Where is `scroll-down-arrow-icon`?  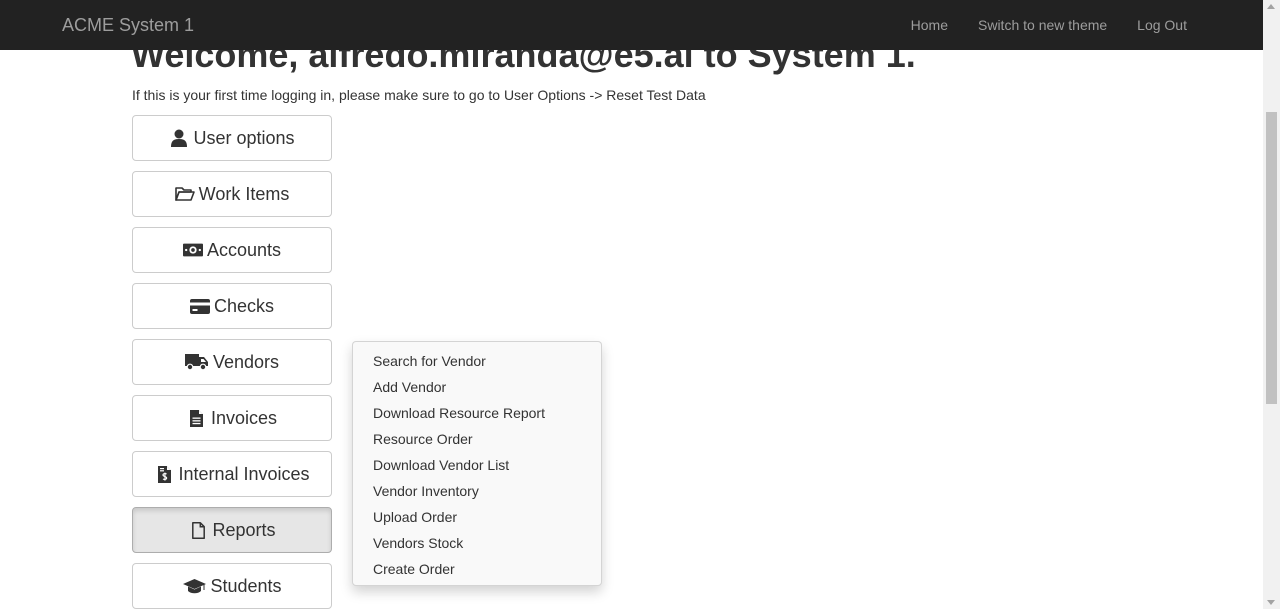
scroll-down-arrow-icon is located at coordinates (1271, 602).